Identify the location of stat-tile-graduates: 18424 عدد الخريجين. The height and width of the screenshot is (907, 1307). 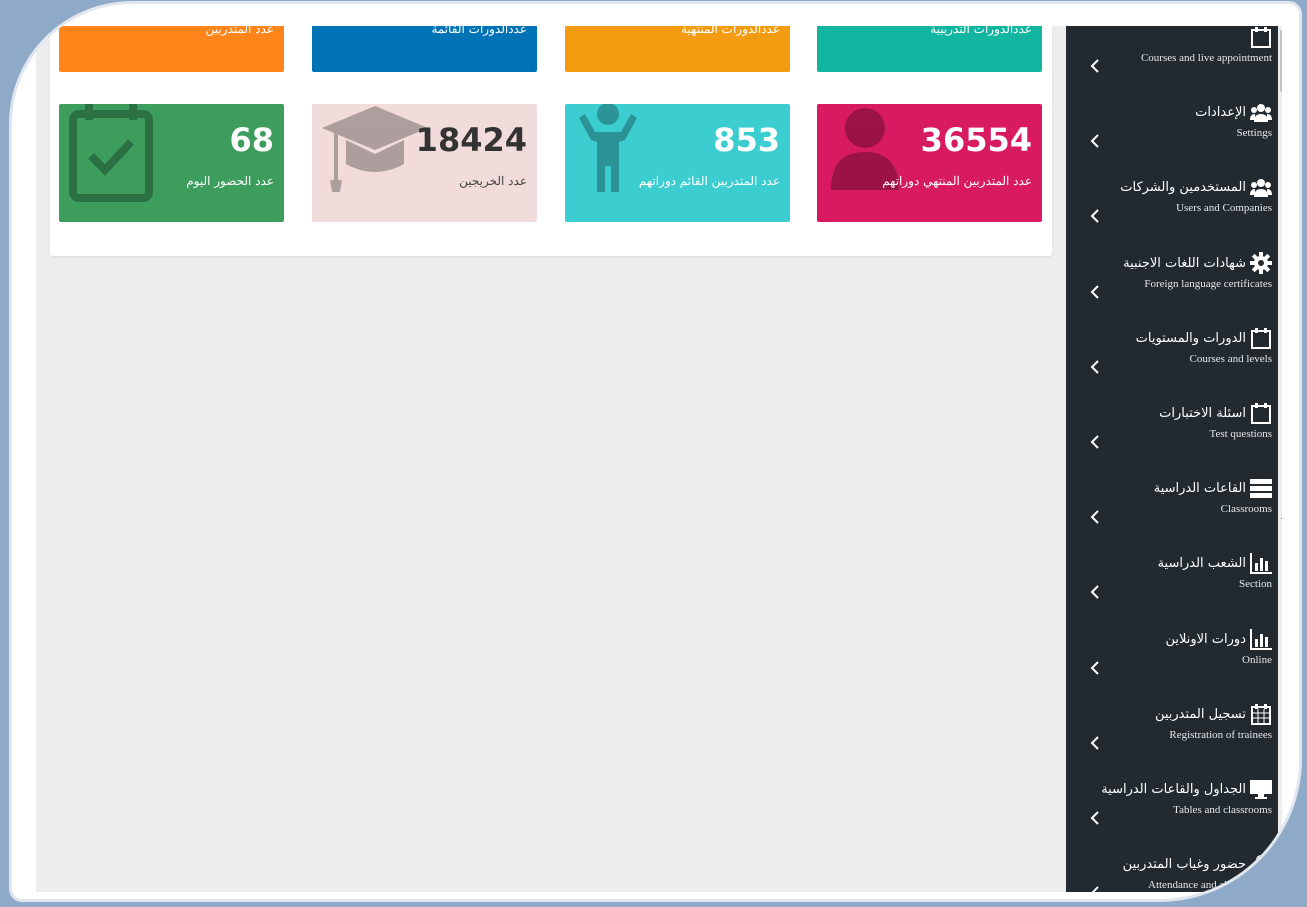
(424, 163).